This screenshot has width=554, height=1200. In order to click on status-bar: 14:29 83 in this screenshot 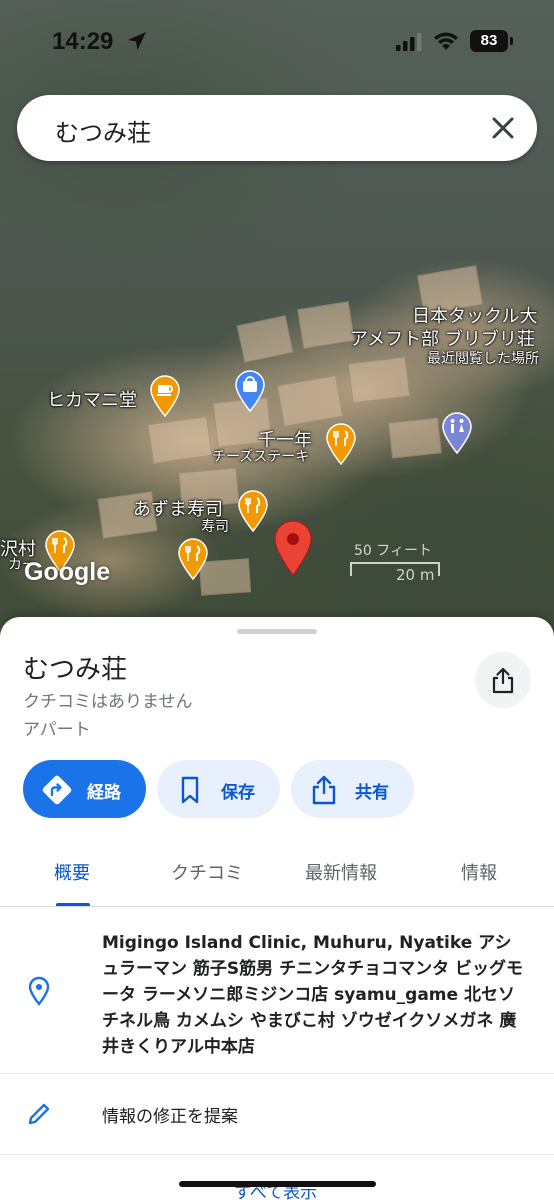, I will do `click(277, 42)`.